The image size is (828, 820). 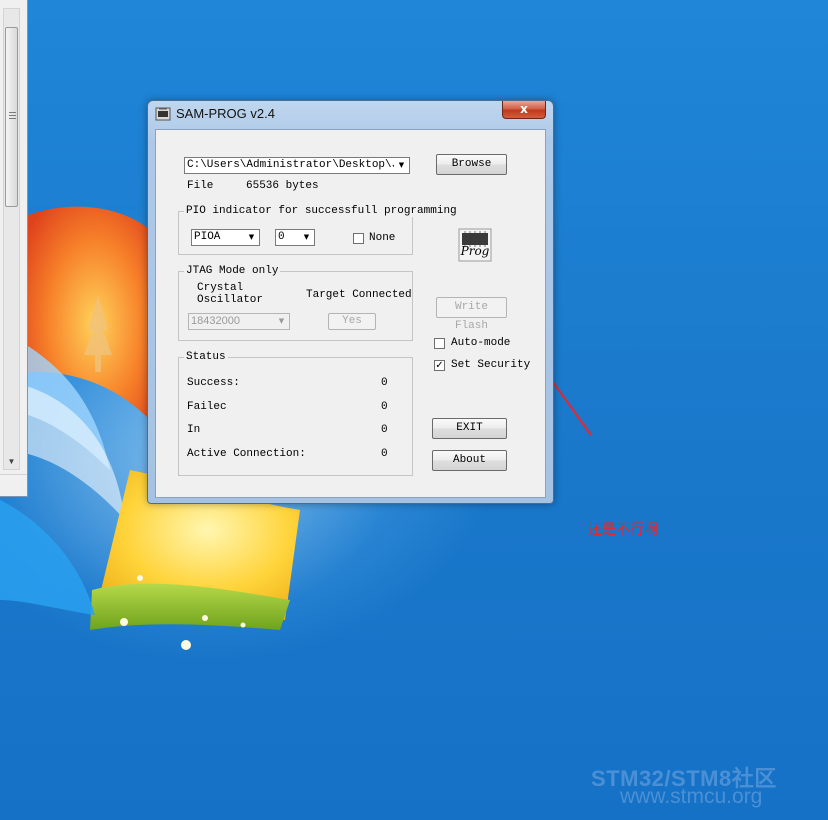 I want to click on window-title: SAM-PROG v2.4, so click(x=225, y=113).